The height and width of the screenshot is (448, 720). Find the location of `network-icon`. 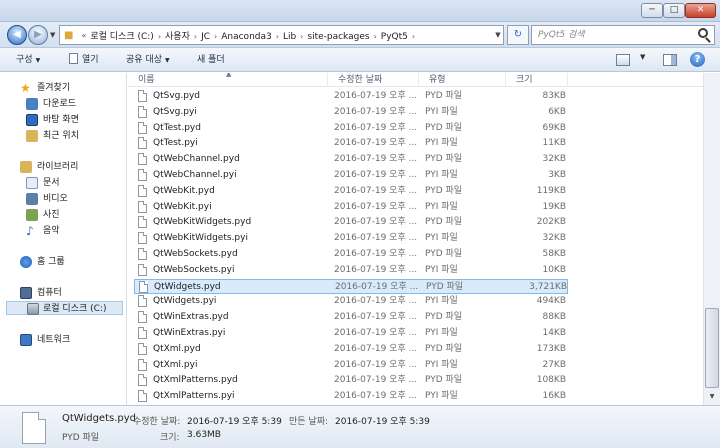

network-icon is located at coordinates (26, 340).